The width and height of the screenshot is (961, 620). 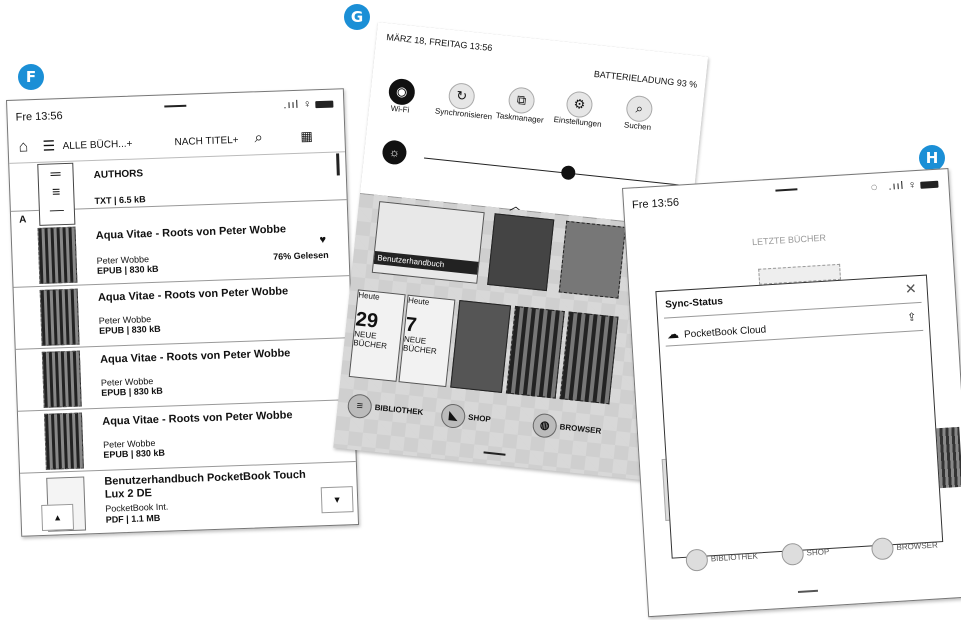 What do you see at coordinates (645, 79) in the screenshot?
I see `battery-status: BATTERIELADUNG 93 %` at bounding box center [645, 79].